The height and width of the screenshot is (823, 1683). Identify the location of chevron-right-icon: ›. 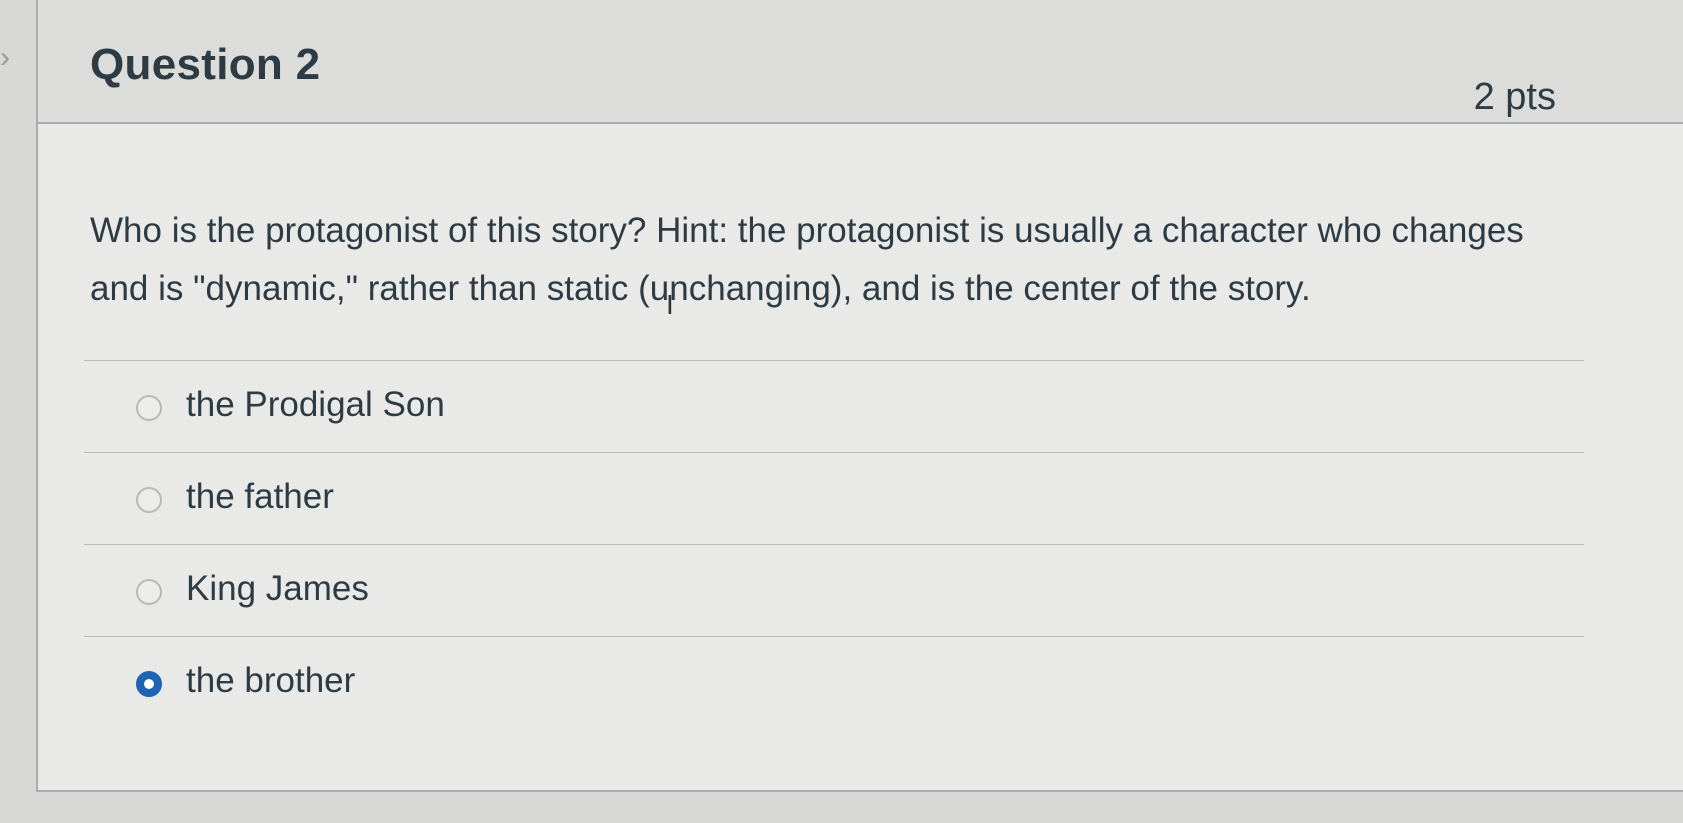
(11, 58).